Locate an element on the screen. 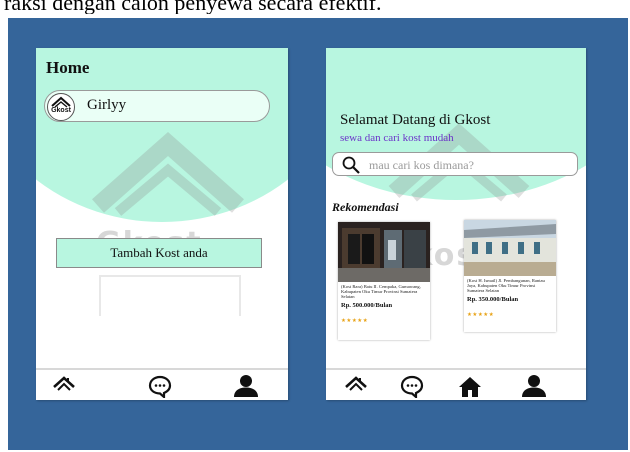 The width and height of the screenshot is (630, 452). add-kost-button: Tambah Kost anda is located at coordinates (159, 253).